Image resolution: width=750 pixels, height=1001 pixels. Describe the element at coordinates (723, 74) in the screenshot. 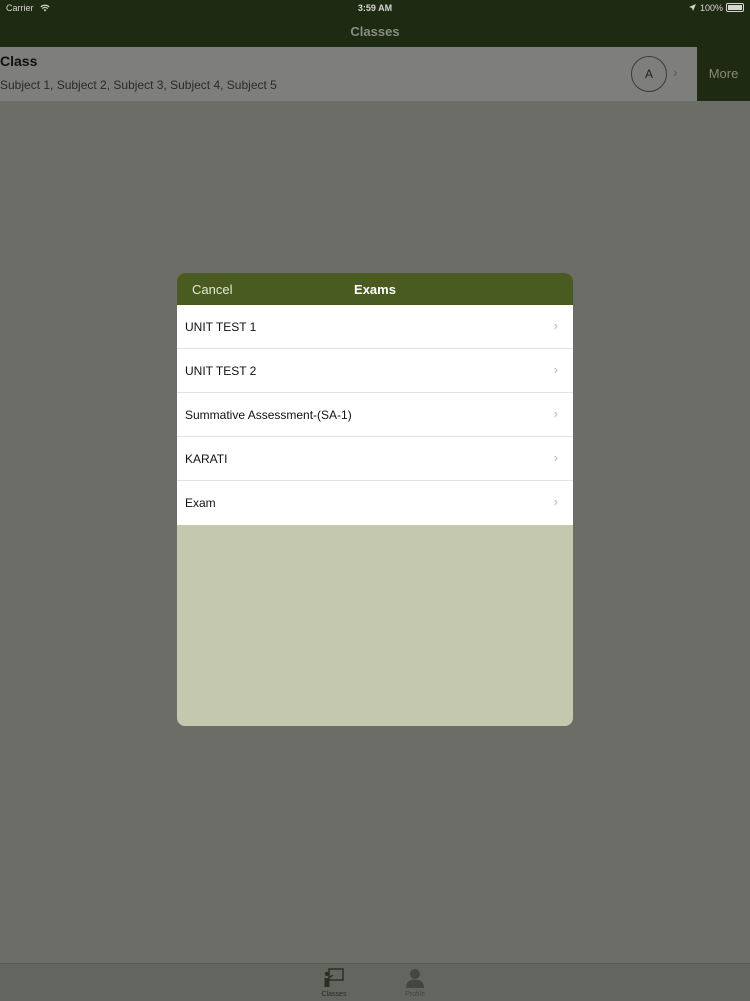

I see `more-button: More` at that location.